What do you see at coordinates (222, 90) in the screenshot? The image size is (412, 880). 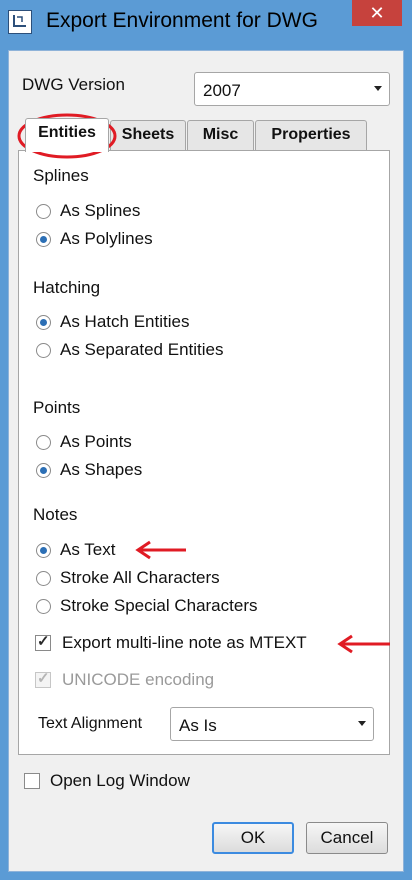 I see `dwg-version-value: 2007` at bounding box center [222, 90].